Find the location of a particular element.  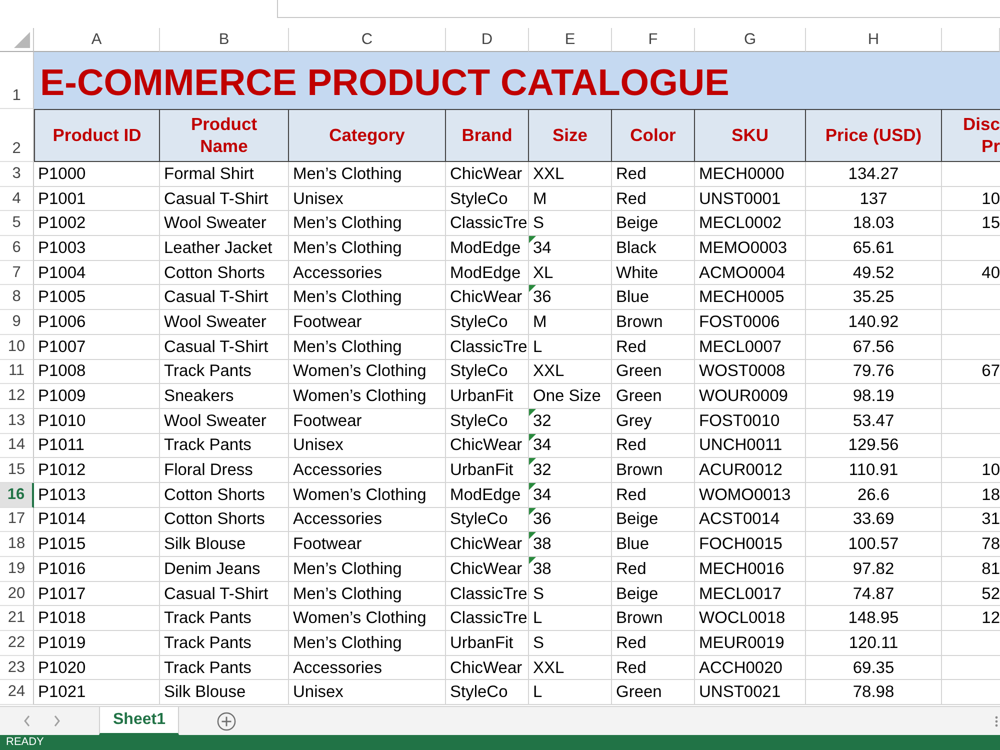

table-cell: Sneakers is located at coordinates (224, 396).